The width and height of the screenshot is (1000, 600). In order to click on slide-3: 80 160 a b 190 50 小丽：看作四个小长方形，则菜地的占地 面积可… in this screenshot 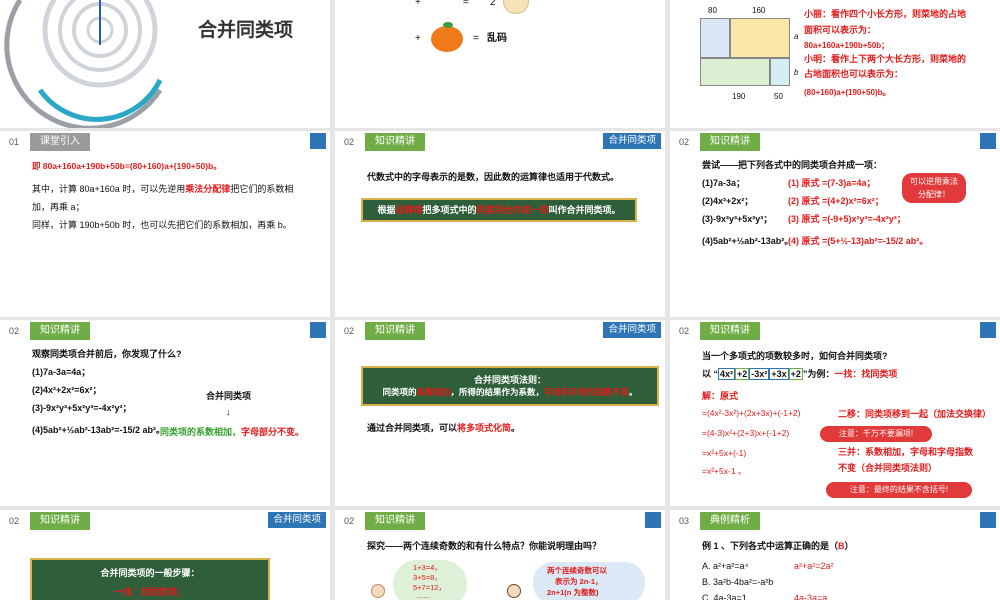, I will do `click(835, 64)`.